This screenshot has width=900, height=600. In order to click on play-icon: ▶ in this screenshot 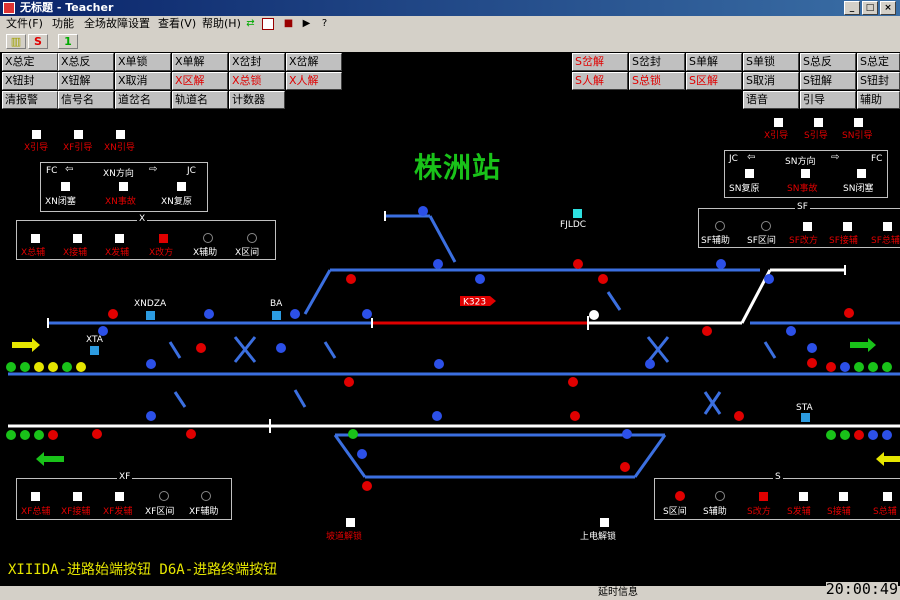, I will do `click(306, 24)`.